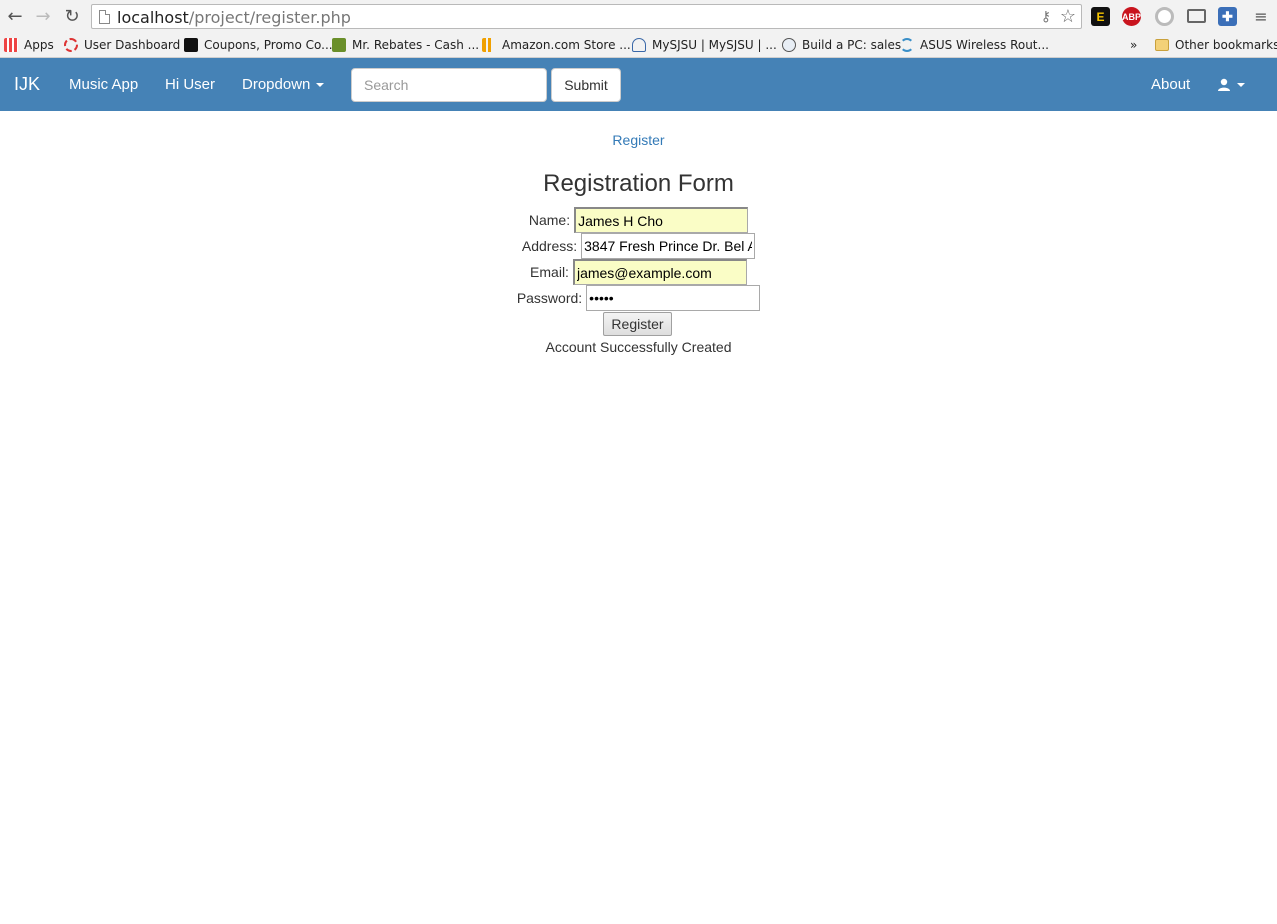 This screenshot has width=1277, height=924. What do you see at coordinates (907, 45) in the screenshot?
I see `wireless-icon` at bounding box center [907, 45].